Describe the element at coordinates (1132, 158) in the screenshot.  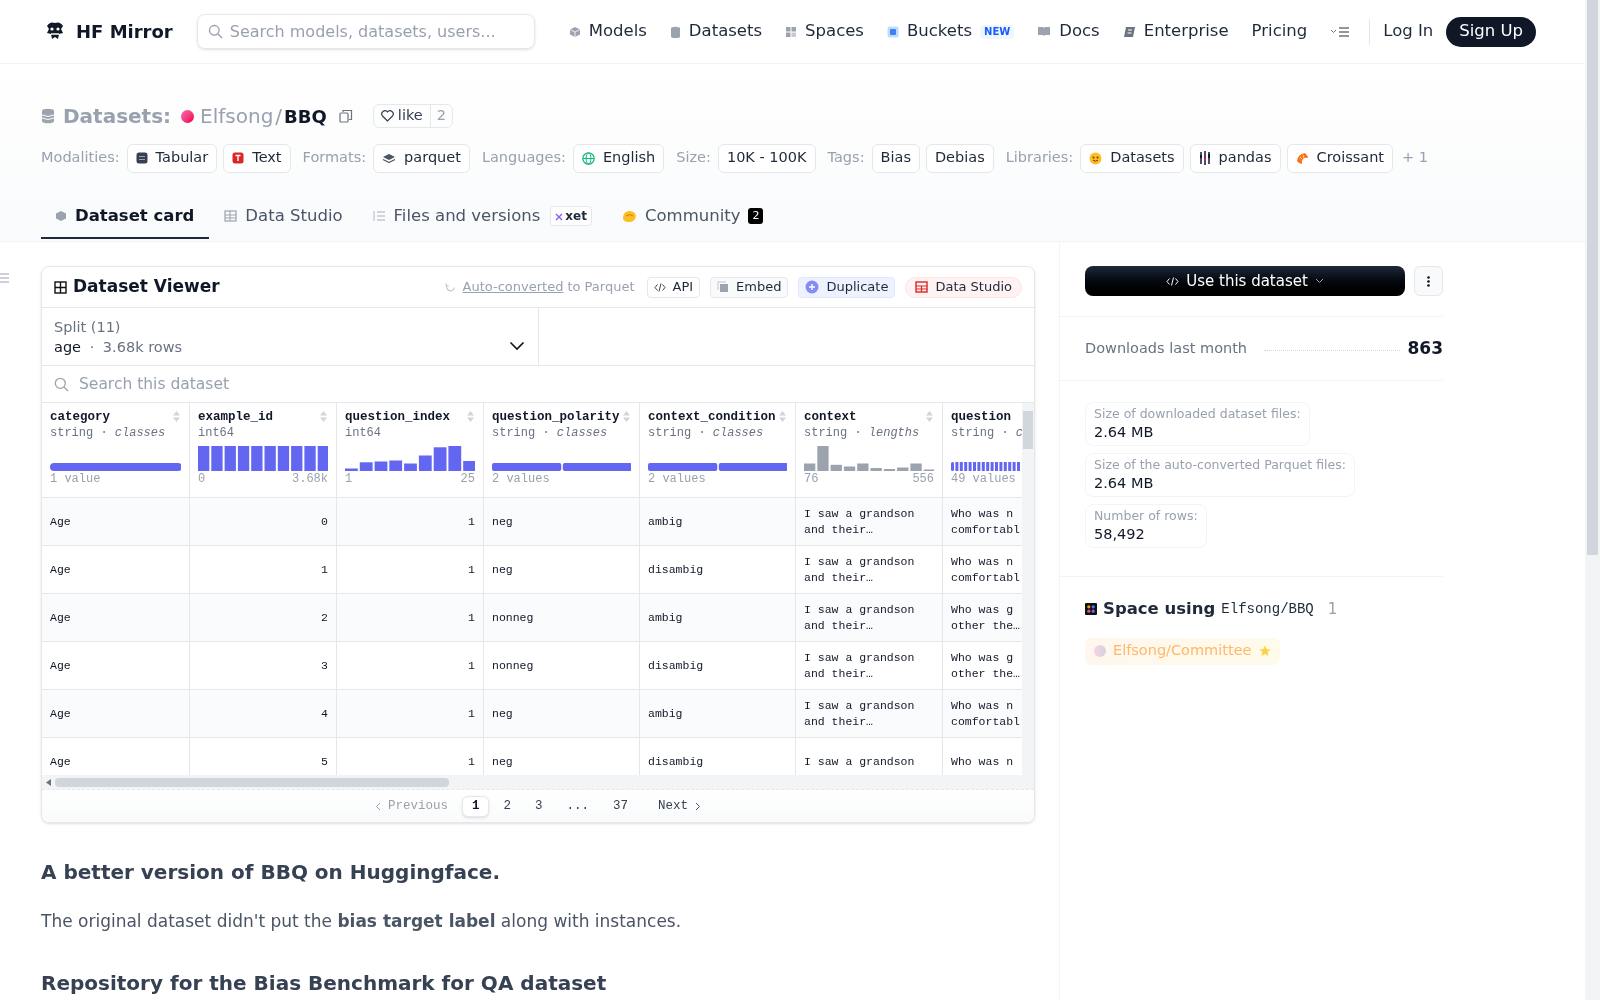
I see `tag-chip: Datasets` at that location.